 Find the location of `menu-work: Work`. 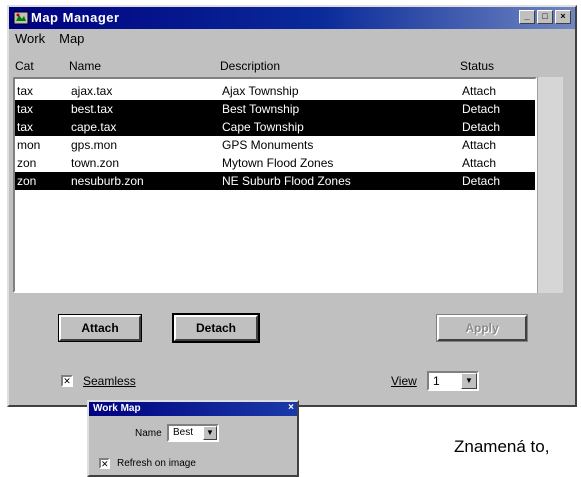

menu-work: Work is located at coordinates (30, 40).